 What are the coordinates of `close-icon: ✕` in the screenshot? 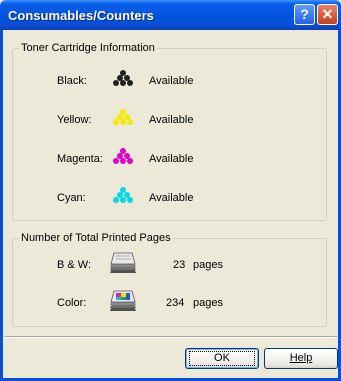 It's located at (327, 14).